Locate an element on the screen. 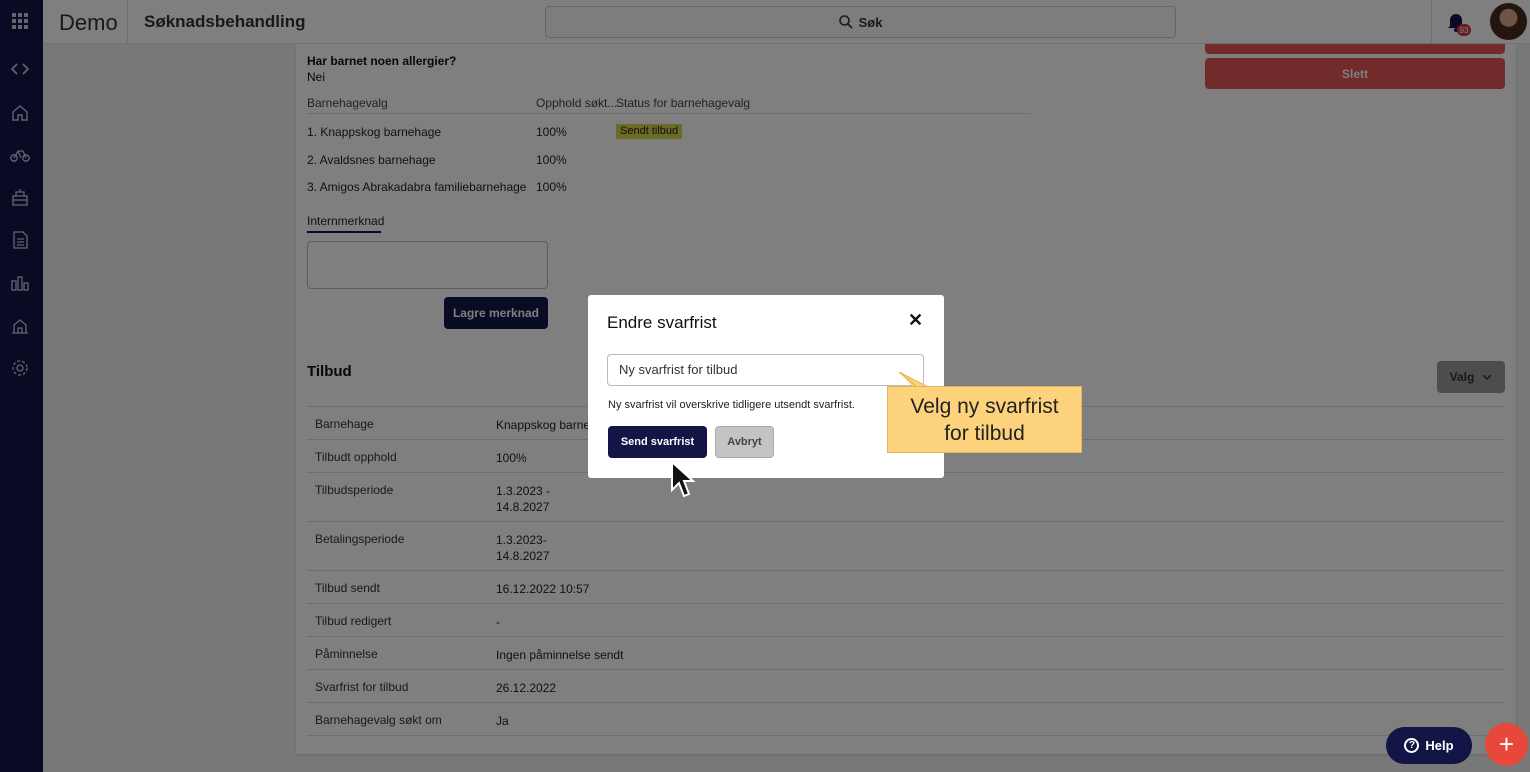 The width and height of the screenshot is (1530, 772). cancel-button: Avbryt is located at coordinates (744, 442).